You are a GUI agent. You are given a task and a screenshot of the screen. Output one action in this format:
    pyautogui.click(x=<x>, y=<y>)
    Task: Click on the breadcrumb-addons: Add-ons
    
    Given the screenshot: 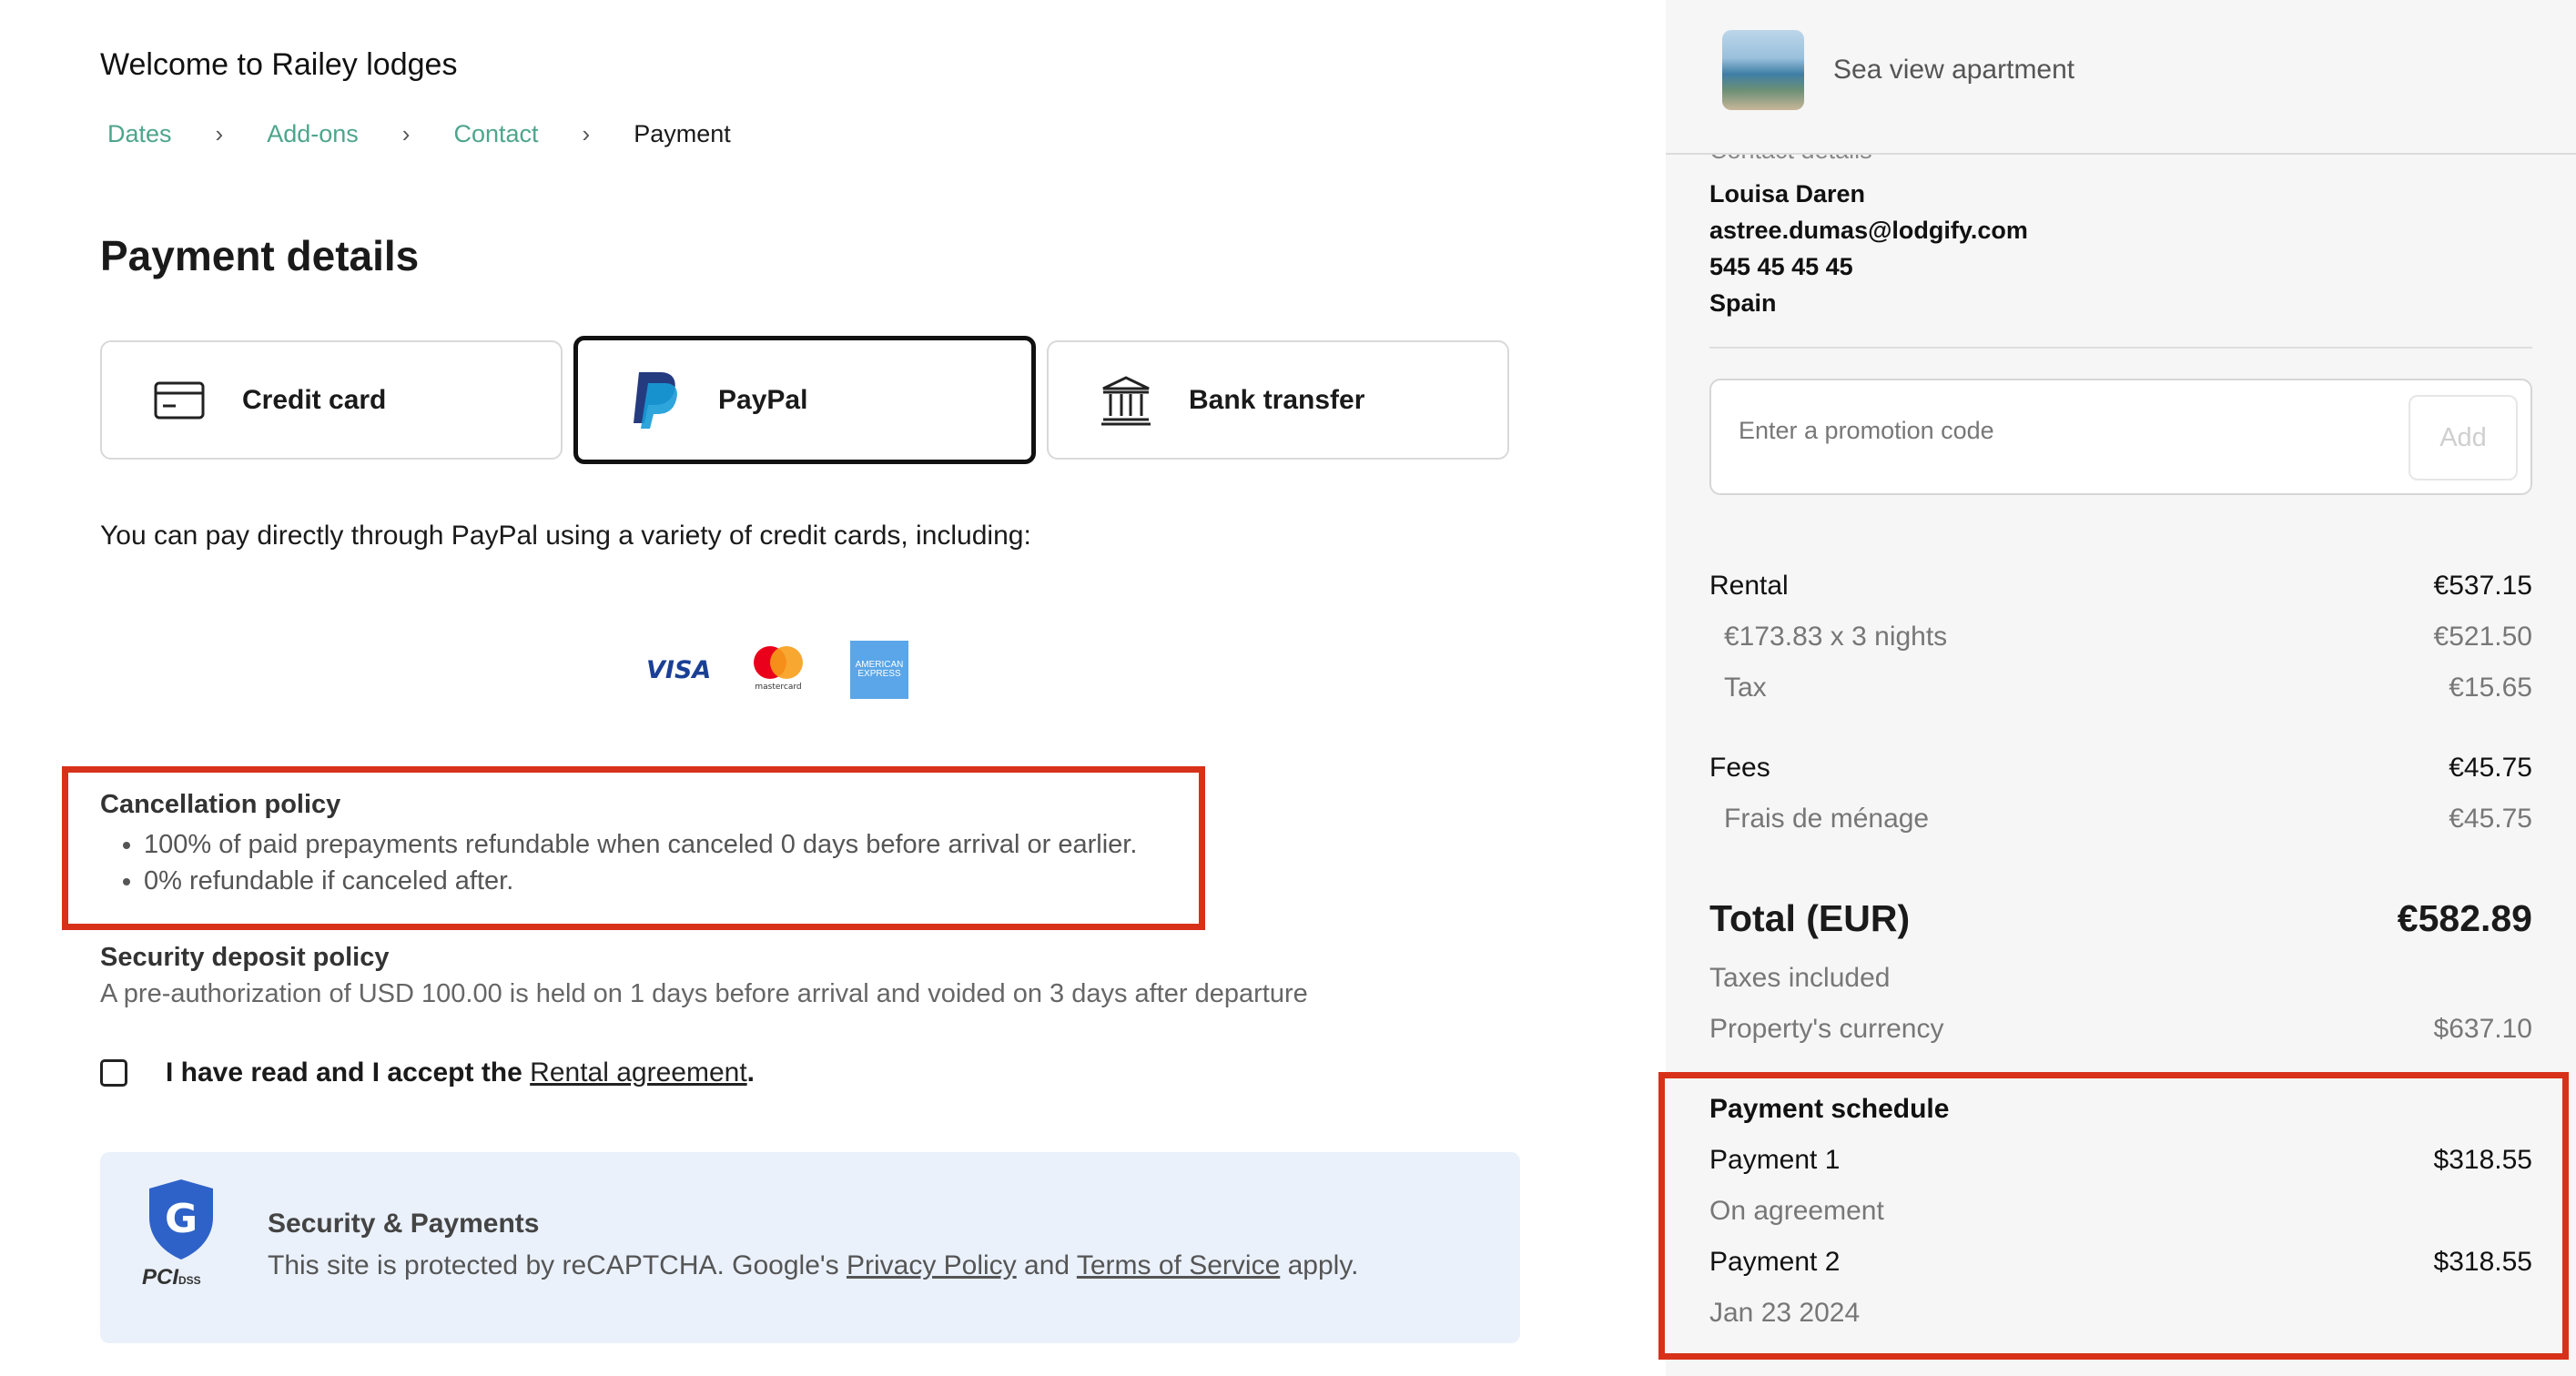 What is the action you would take?
    pyautogui.click(x=313, y=134)
    